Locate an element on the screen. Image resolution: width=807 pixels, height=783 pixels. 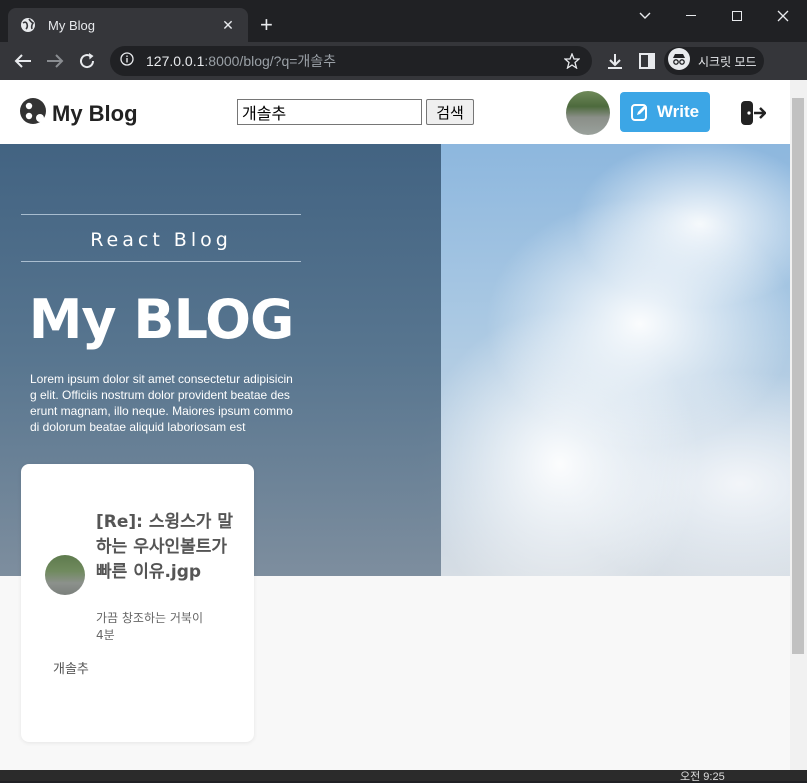
write-label: Write is located at coordinates (678, 111).